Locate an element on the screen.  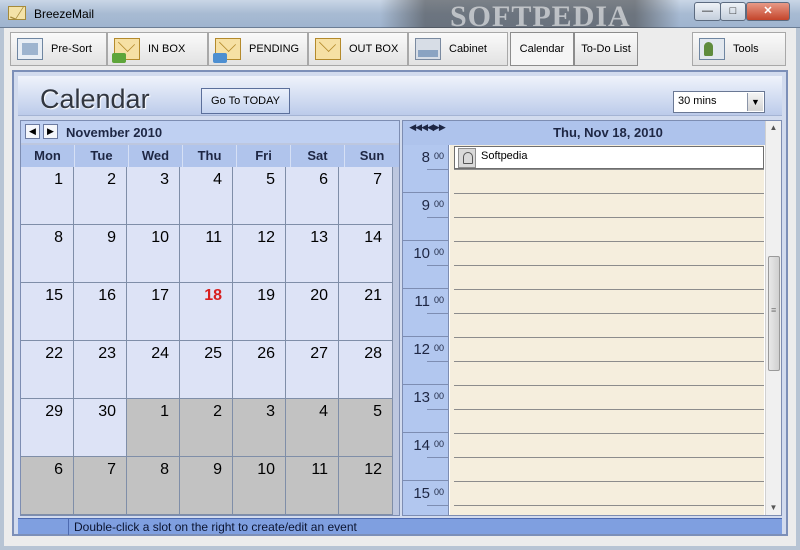
hour-label: 9 is located at coordinates (425, 205).